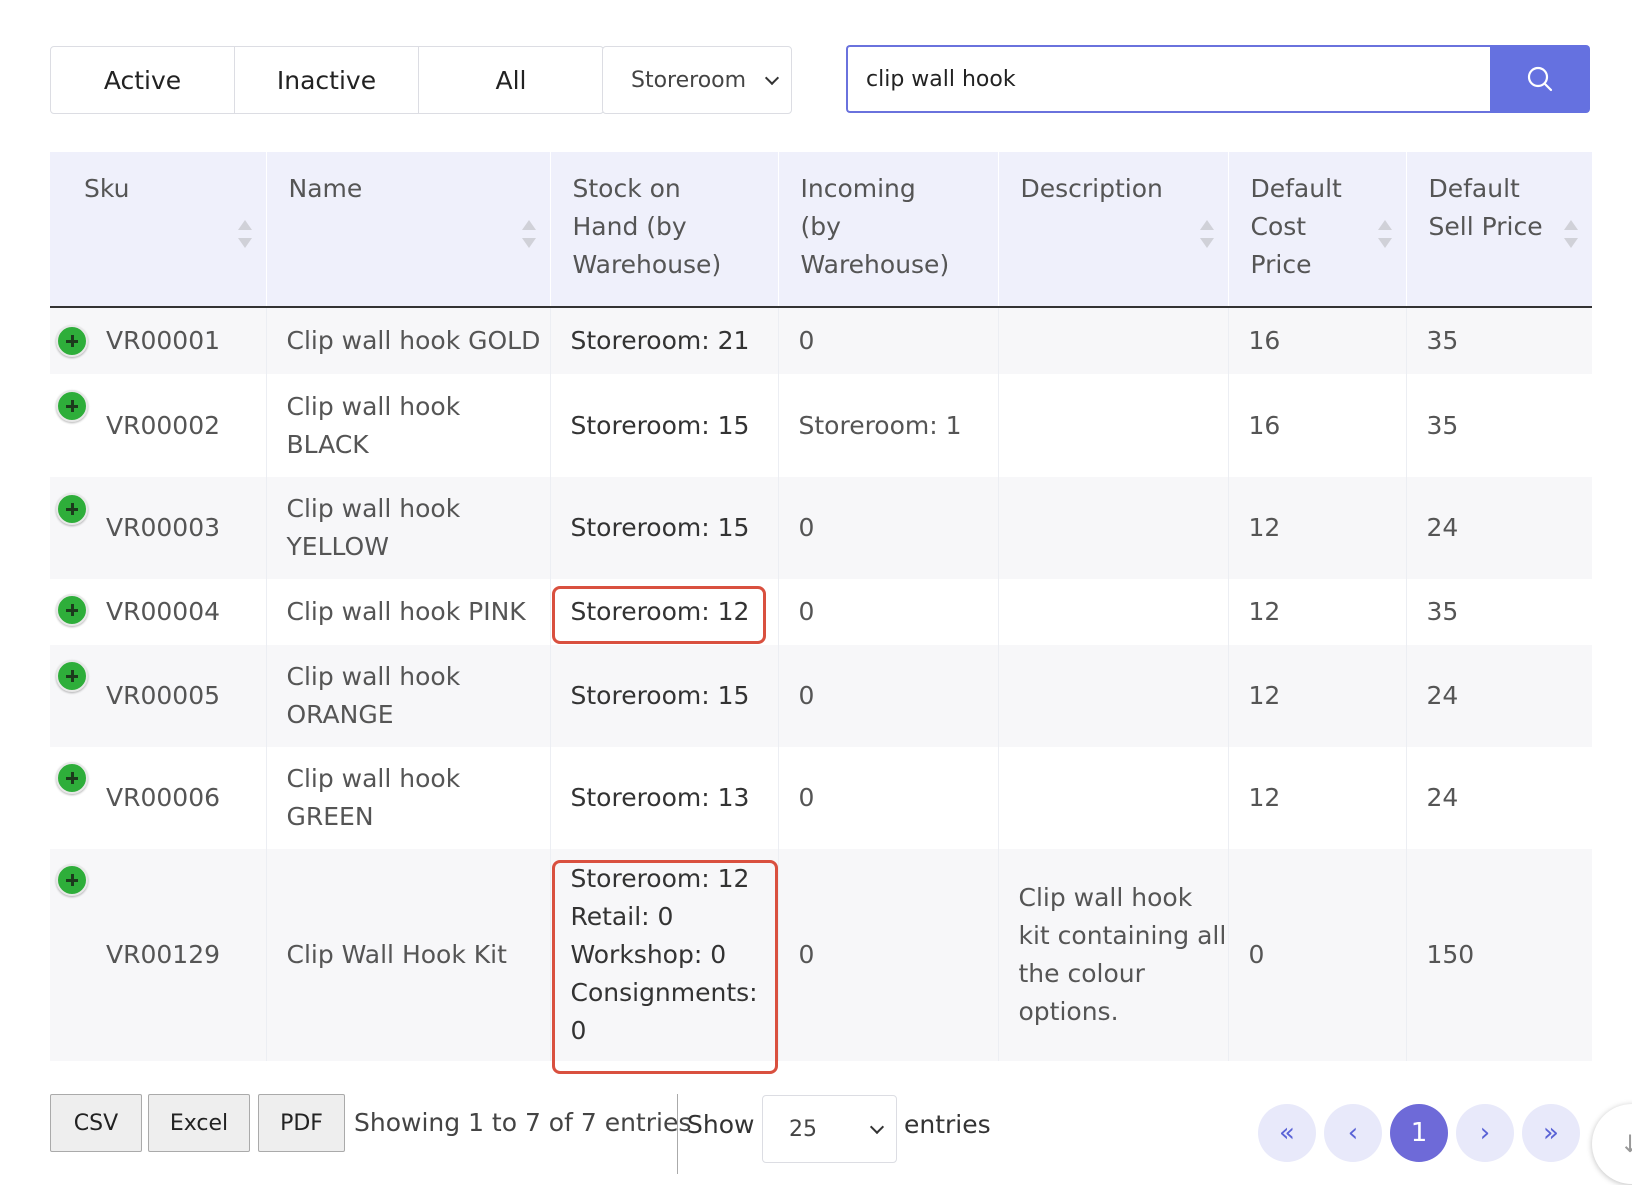 This screenshot has height=1185, width=1632. What do you see at coordinates (887, 425) in the screenshot?
I see `incoming-cell: Storeroom: 1` at bounding box center [887, 425].